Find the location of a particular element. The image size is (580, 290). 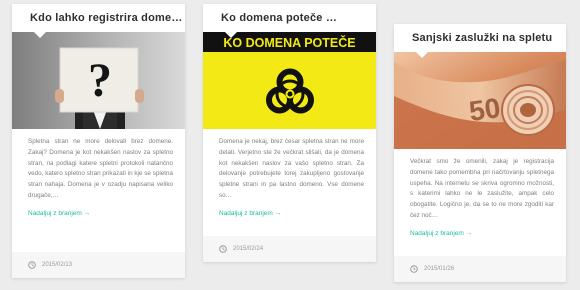

post-date: 2015/01/26 is located at coordinates (439, 269).